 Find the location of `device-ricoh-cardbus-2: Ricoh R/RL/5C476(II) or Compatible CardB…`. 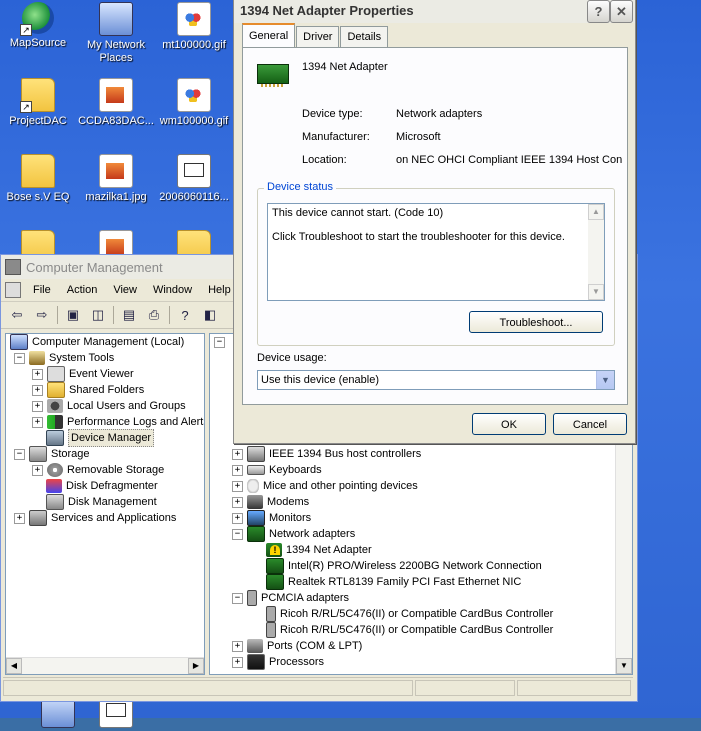

device-ricoh-cardbus-2: Ricoh R/RL/5C476(II) or Compatible CardB… is located at coordinates (409, 630).